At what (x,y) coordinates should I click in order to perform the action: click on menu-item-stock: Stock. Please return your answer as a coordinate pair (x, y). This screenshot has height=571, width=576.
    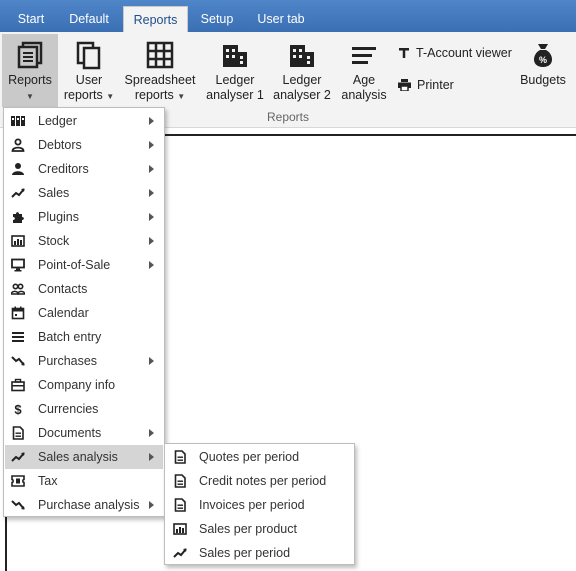
    Looking at the image, I should click on (84, 241).